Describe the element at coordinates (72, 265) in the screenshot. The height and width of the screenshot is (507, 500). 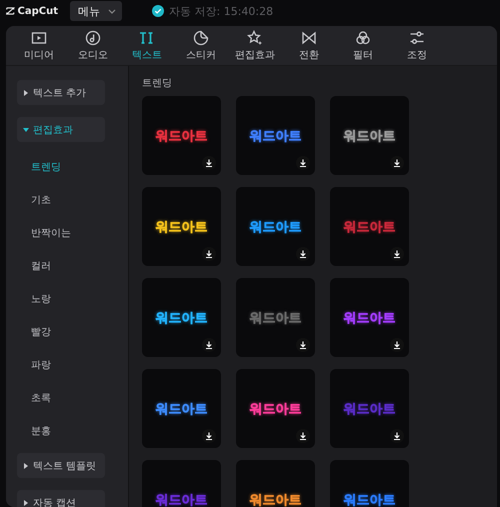
I see `subcategory-item: 컬러` at that location.